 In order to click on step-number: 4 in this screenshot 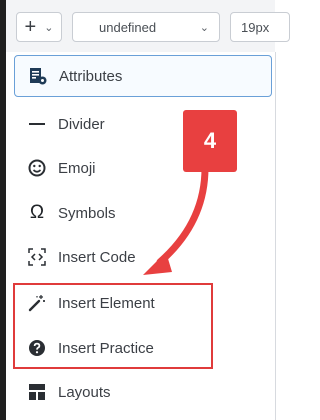, I will do `click(210, 140)`.